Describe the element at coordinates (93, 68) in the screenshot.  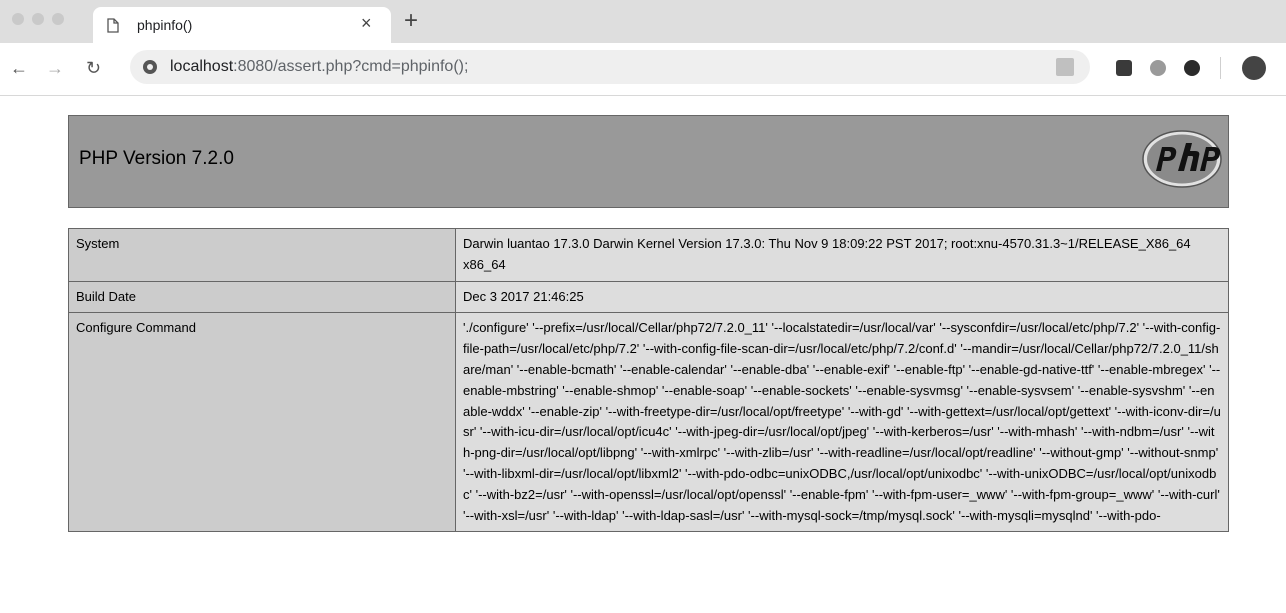
I see `reload-icon: ↻` at that location.